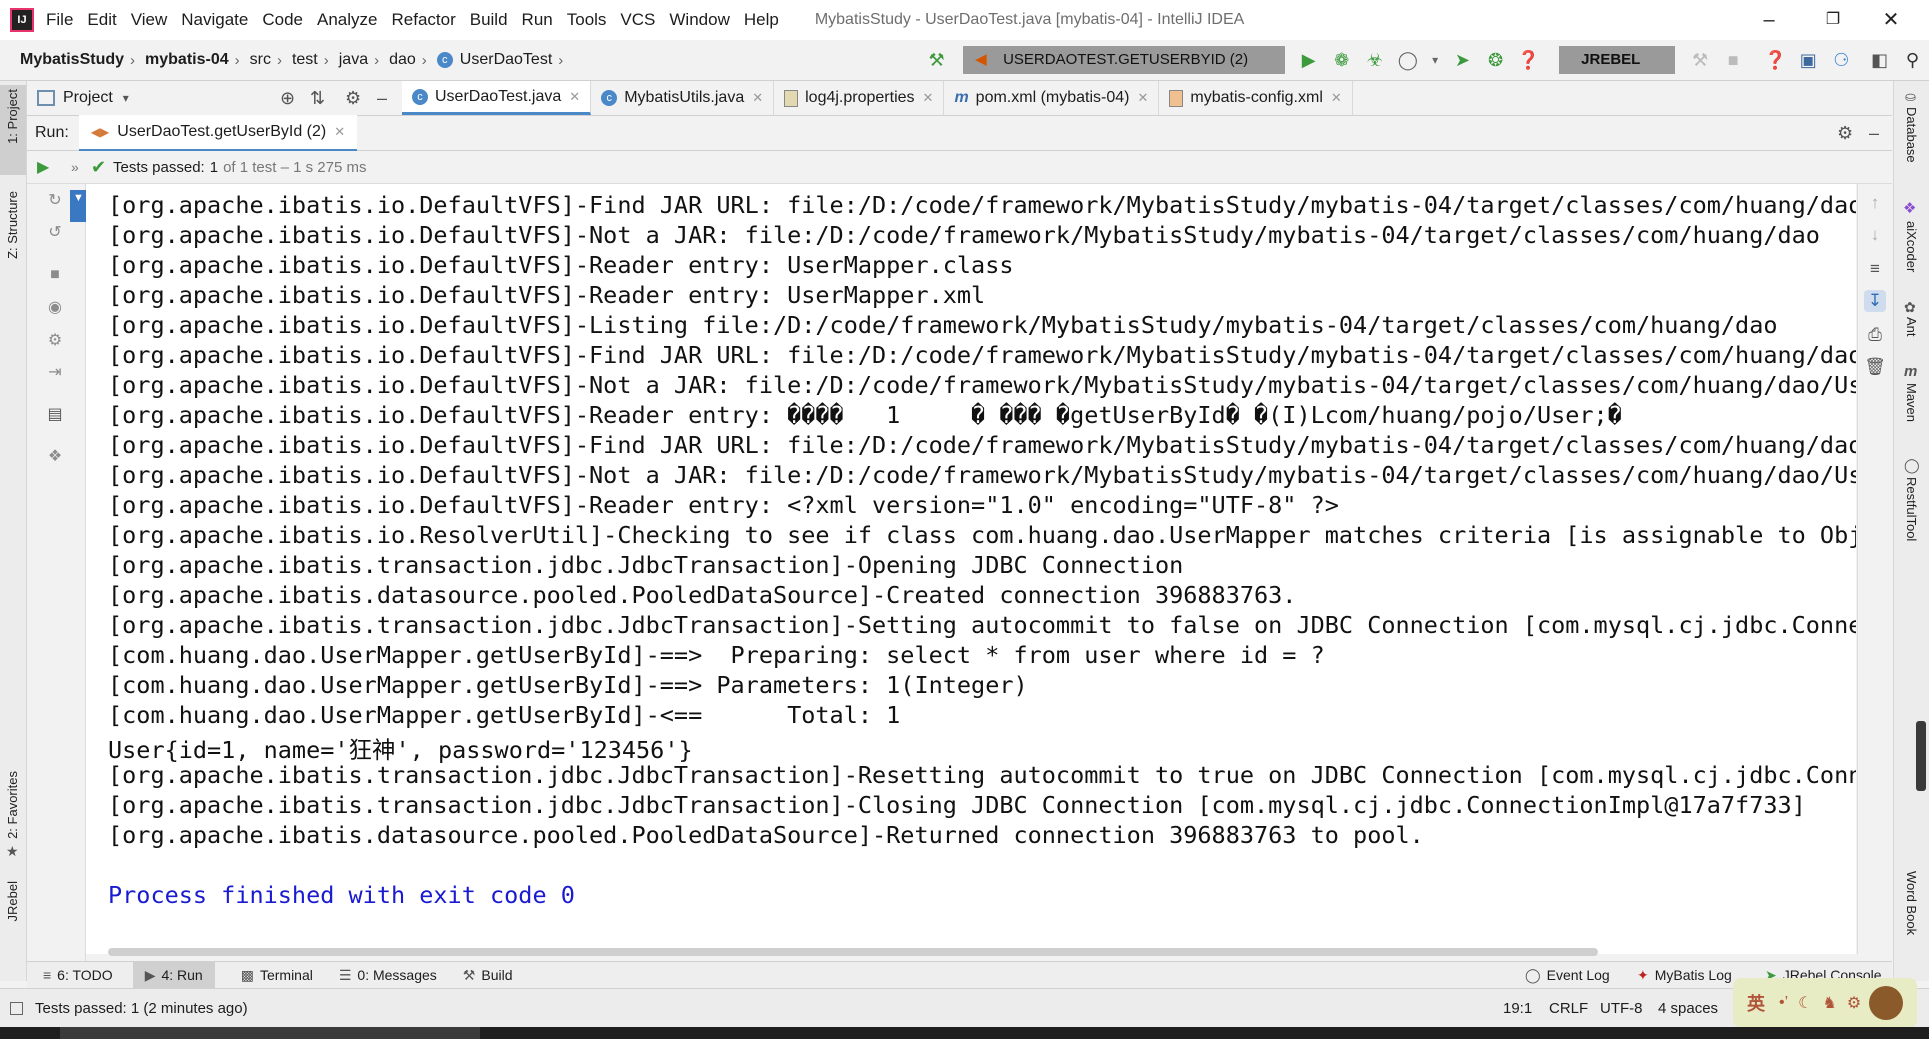 The image size is (1929, 1039). Describe the element at coordinates (1688, 1008) in the screenshot. I see `indent-setting: 4 spaces` at that location.